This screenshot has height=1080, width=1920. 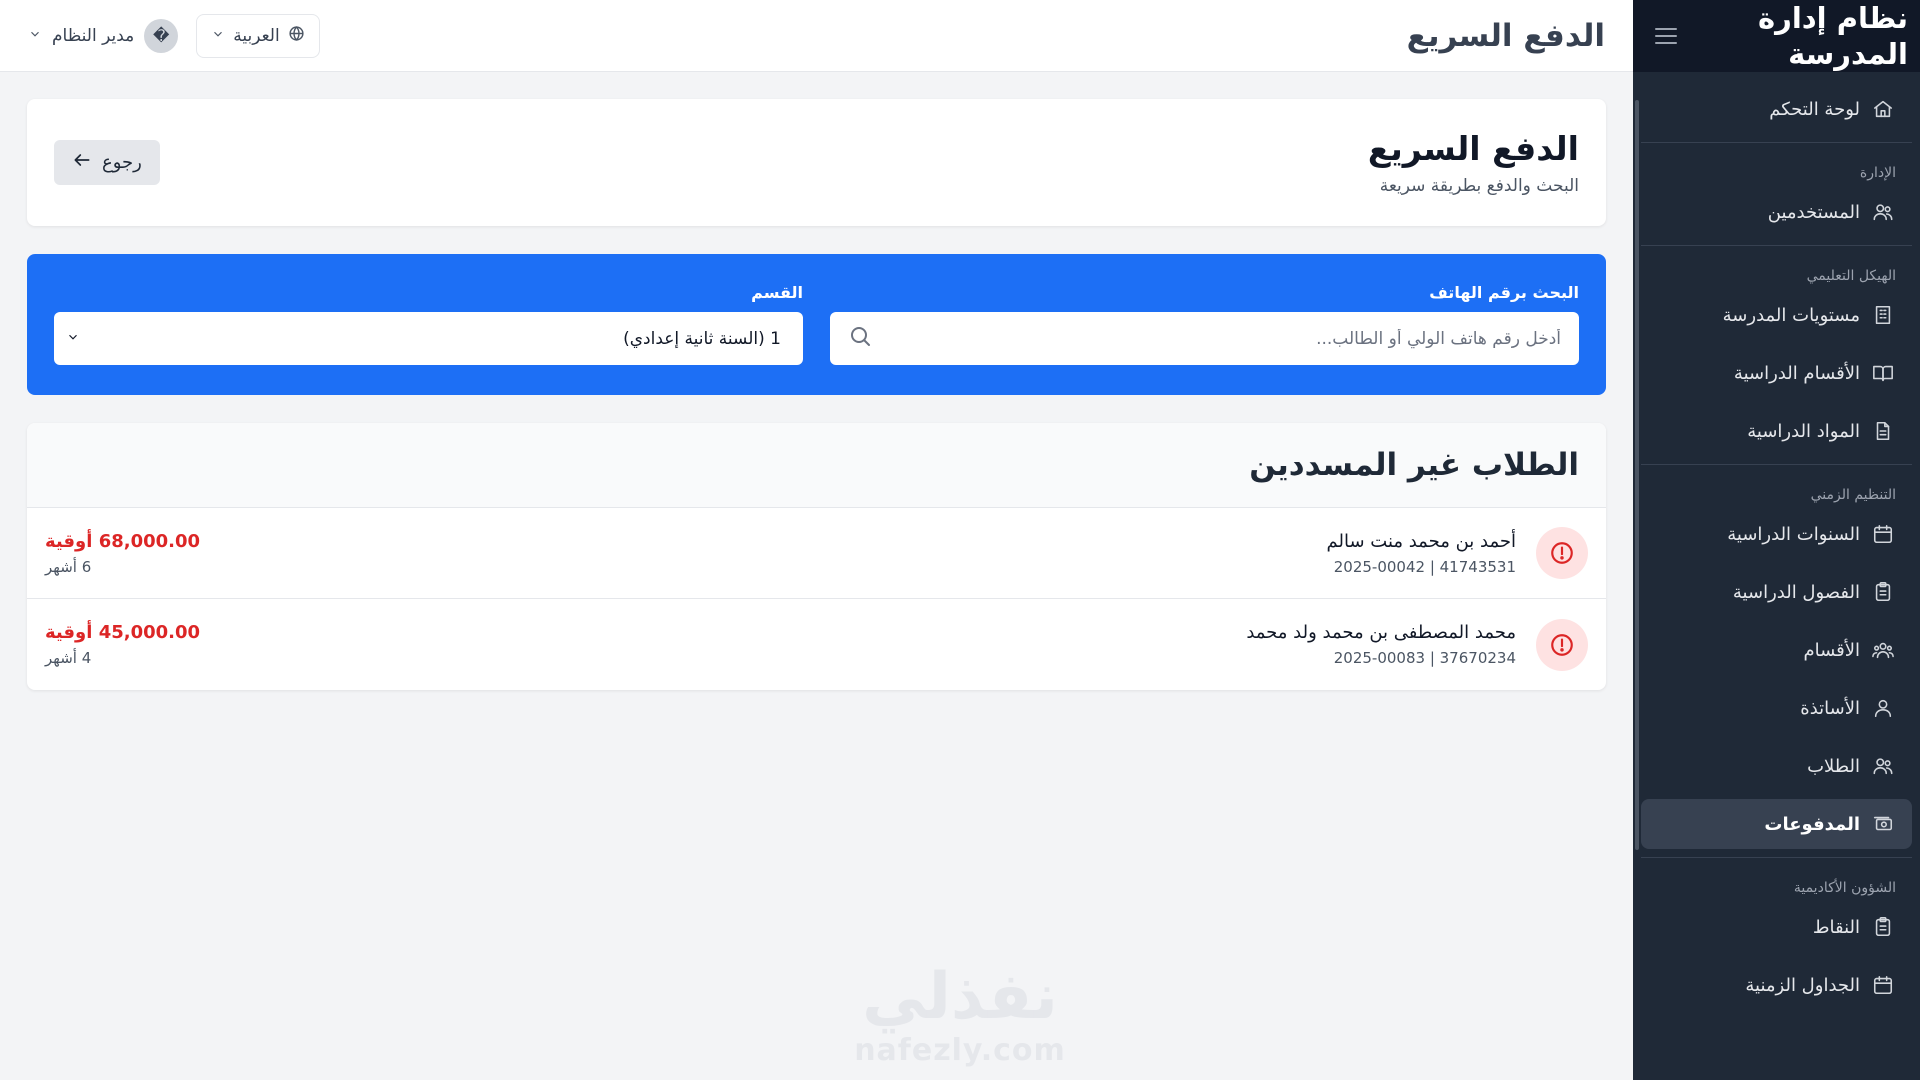 What do you see at coordinates (1853, 495) in the screenshot?
I see `sidebar-section-scheduling: التنظيم الزمني` at bounding box center [1853, 495].